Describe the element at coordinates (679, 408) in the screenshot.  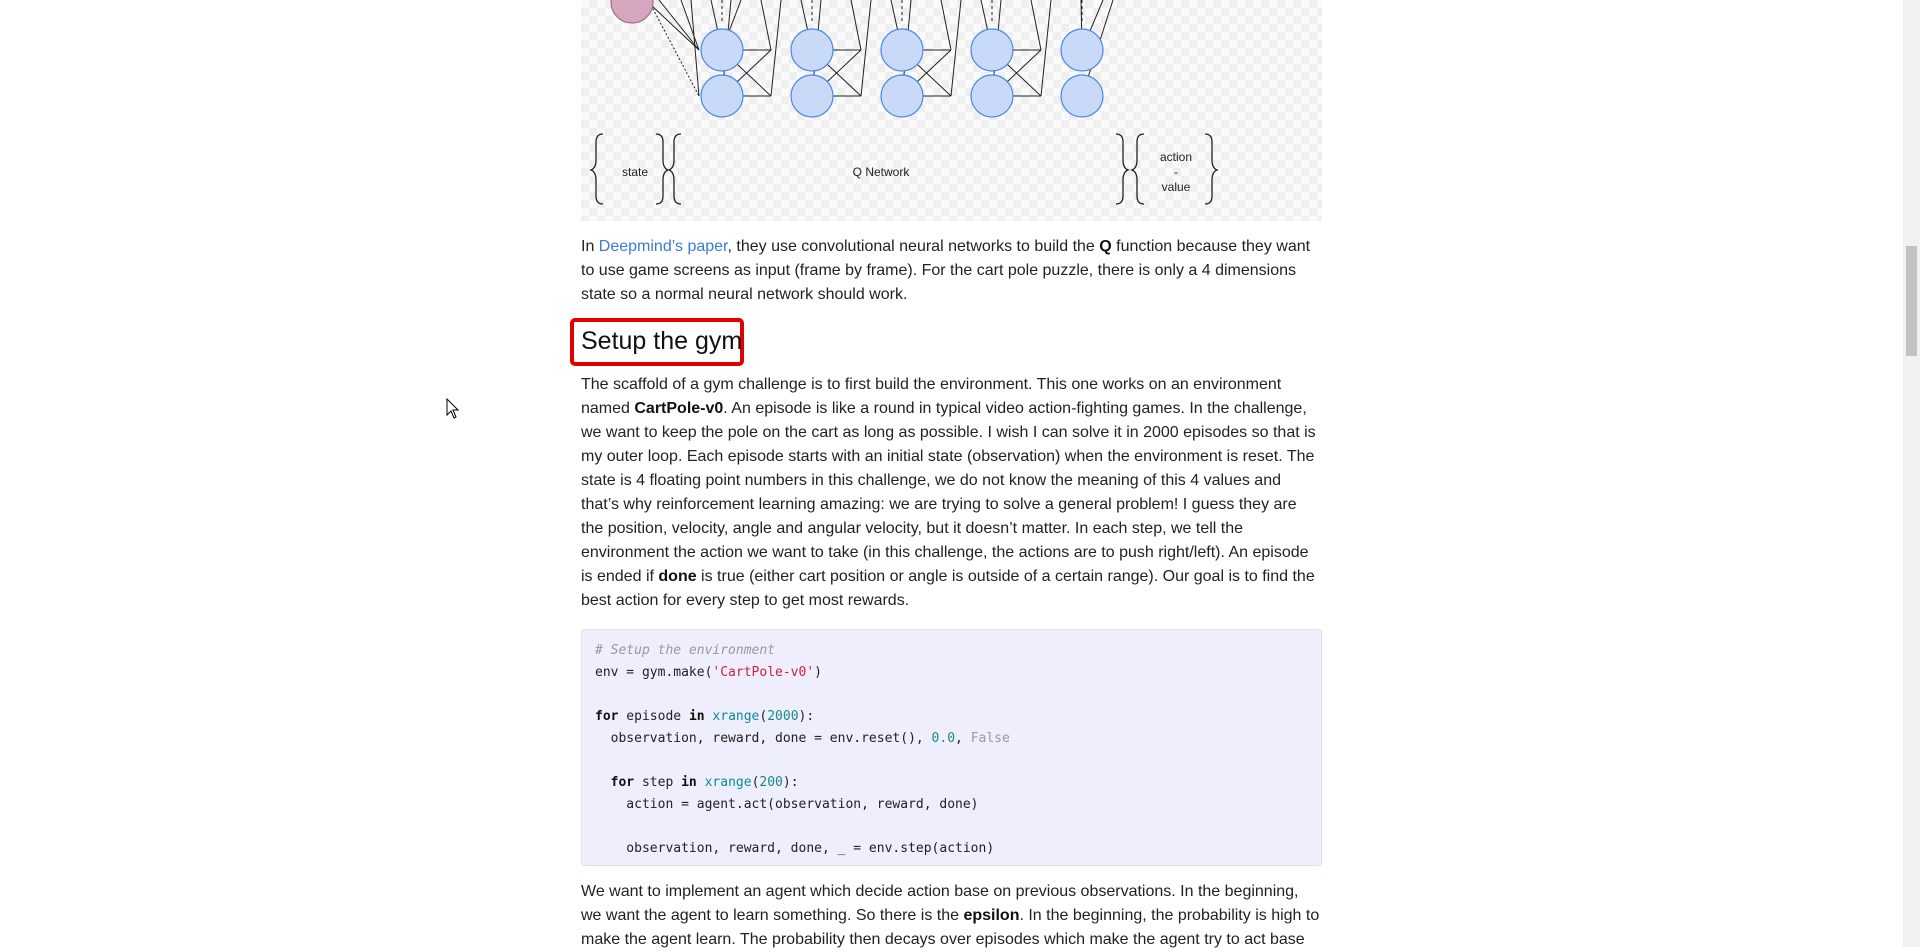
I see `p2-bold-env: CartPole-v0` at that location.